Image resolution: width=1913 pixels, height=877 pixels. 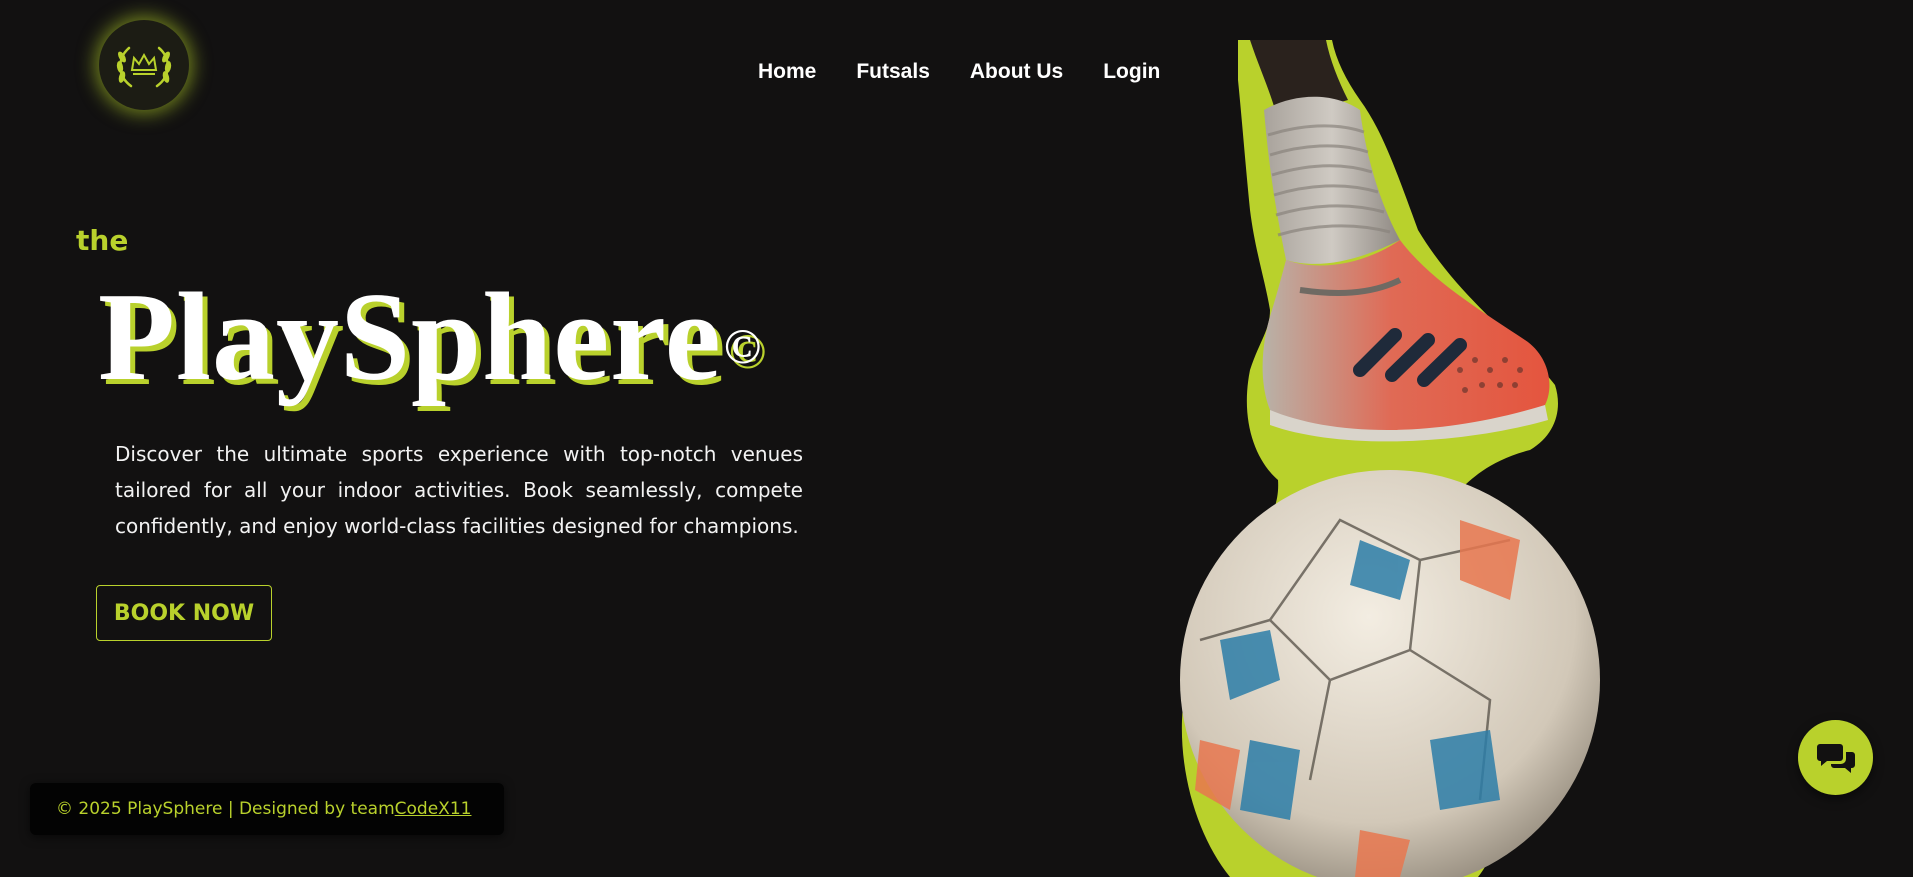 I want to click on laurel-crown-icon, so click(x=144, y=67).